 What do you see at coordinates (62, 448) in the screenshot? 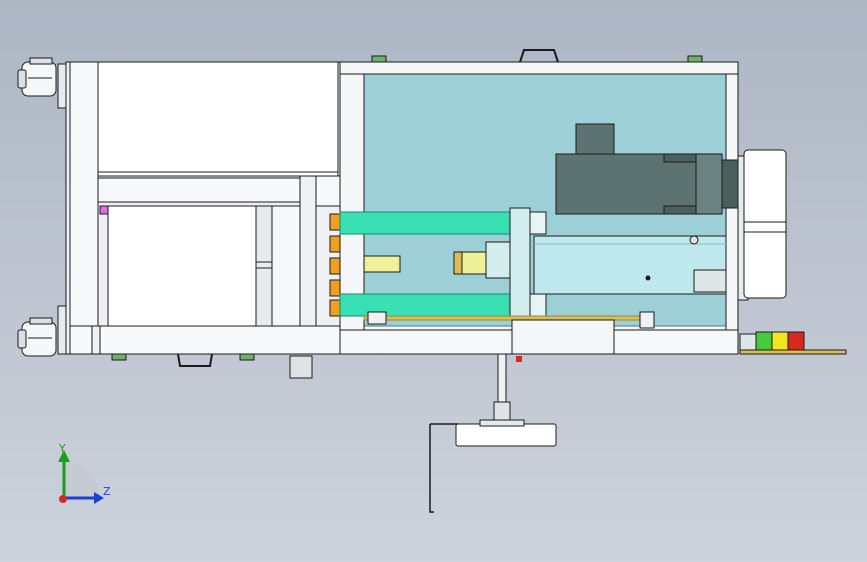
I see `axis-y-label: Y` at bounding box center [62, 448].